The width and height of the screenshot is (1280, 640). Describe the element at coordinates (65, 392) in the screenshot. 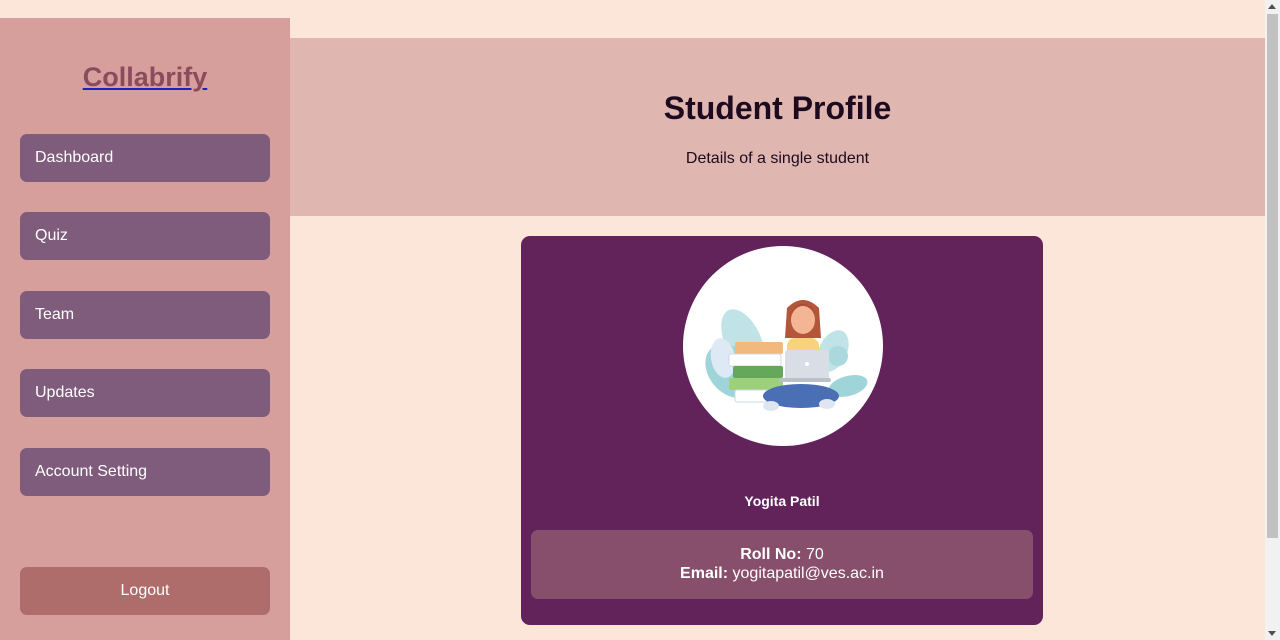

I see `sidebar-item-label: Updates` at that location.